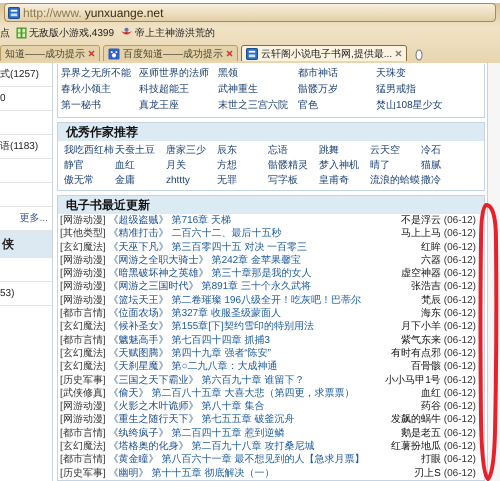 This screenshot has width=500, height=481. I want to click on bookmark-link: 无敌版小游戏,4399, so click(65, 33).